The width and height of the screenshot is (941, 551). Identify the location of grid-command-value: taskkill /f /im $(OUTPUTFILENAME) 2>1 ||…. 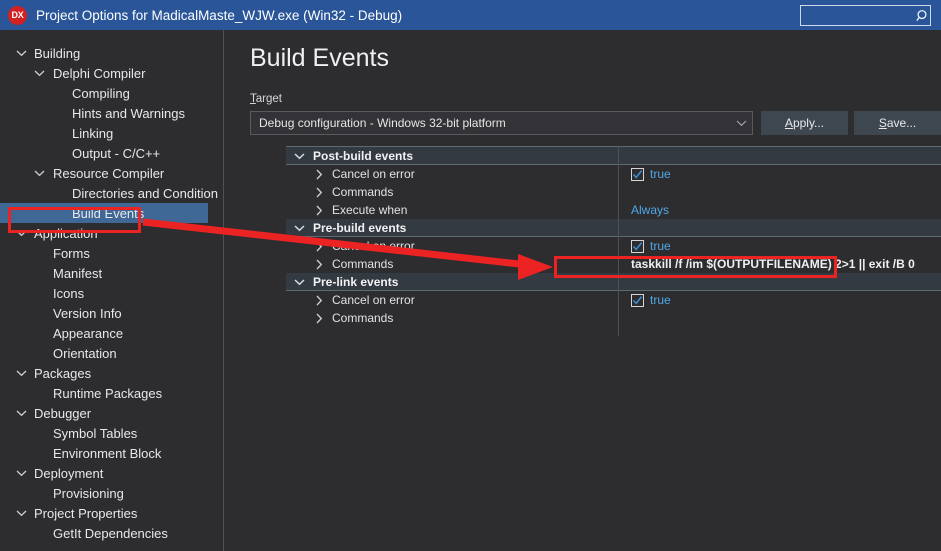
(773, 264).